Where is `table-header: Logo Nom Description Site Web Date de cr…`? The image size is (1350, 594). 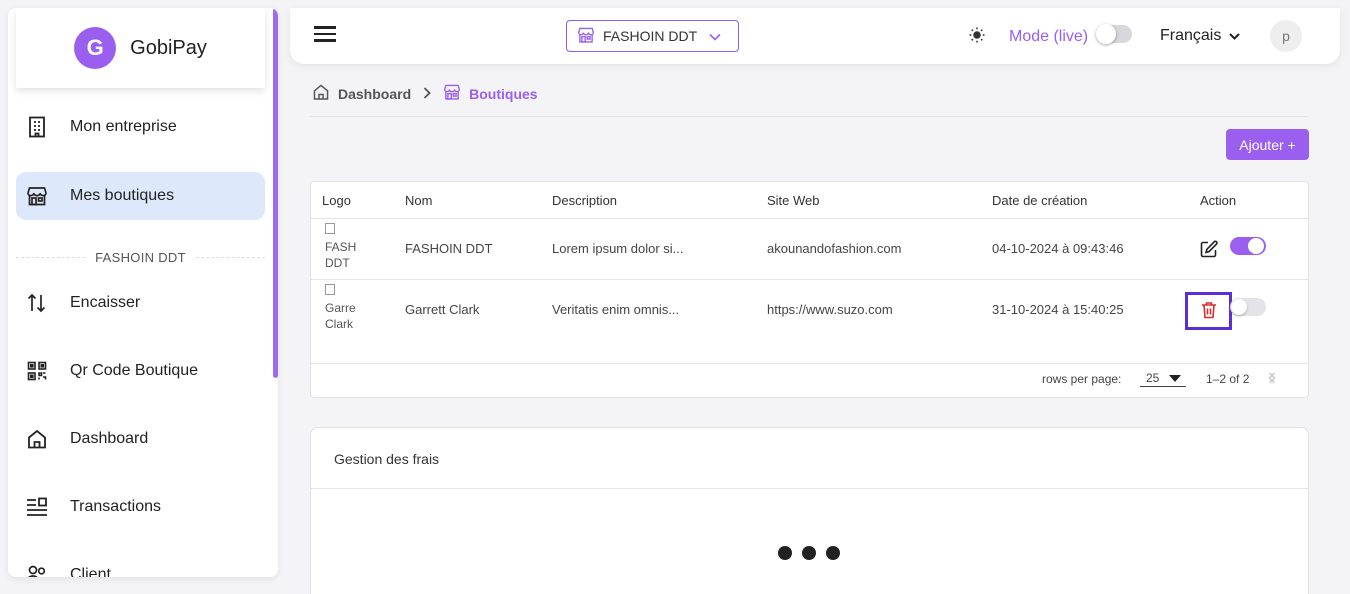 table-header: Logo Nom Description Site Web Date de cr… is located at coordinates (809, 200).